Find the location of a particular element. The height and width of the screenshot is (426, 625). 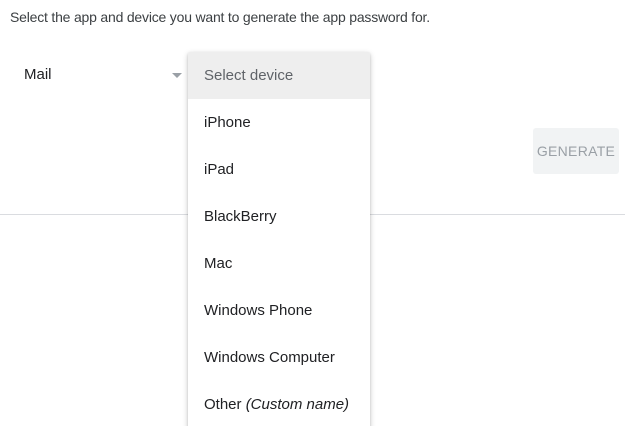

menu-item-blackberry: BlackBerry is located at coordinates (279, 216).